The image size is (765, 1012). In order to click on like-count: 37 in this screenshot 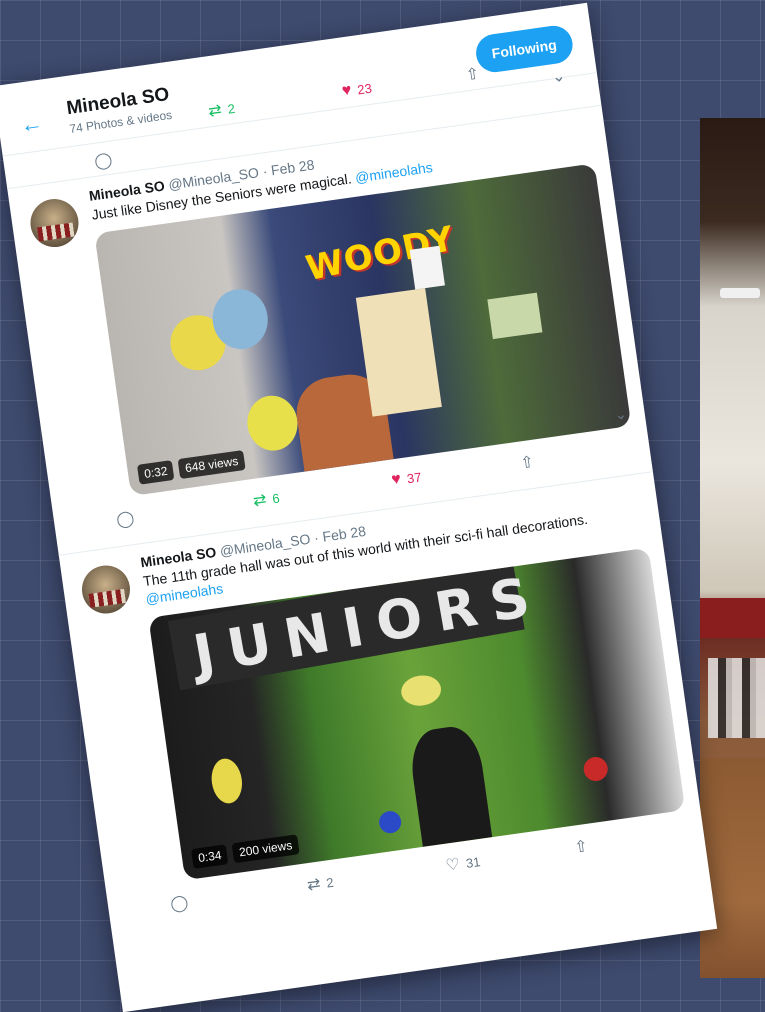, I will do `click(414, 477)`.